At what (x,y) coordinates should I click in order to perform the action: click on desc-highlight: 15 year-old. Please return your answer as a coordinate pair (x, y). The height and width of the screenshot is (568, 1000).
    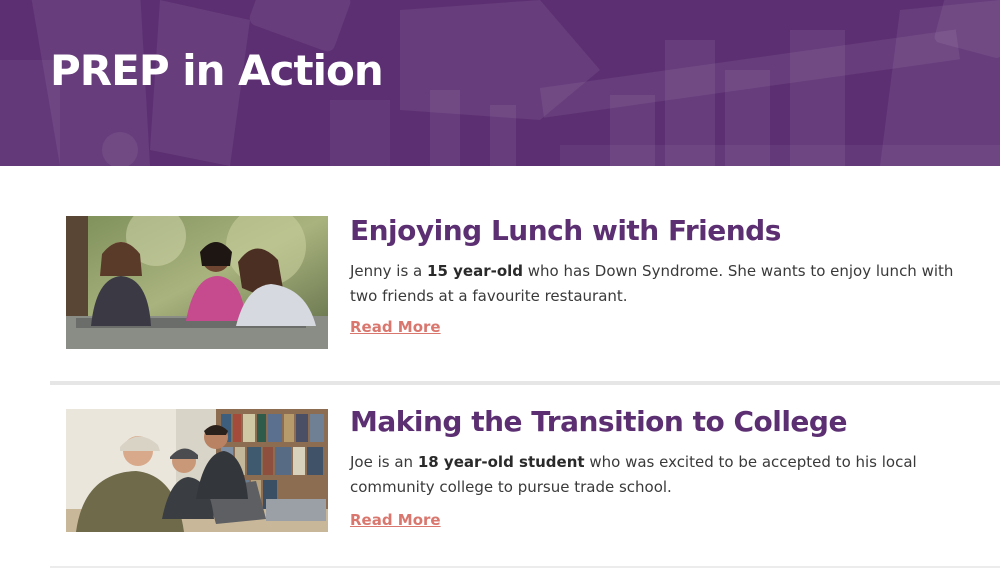
    Looking at the image, I should click on (475, 271).